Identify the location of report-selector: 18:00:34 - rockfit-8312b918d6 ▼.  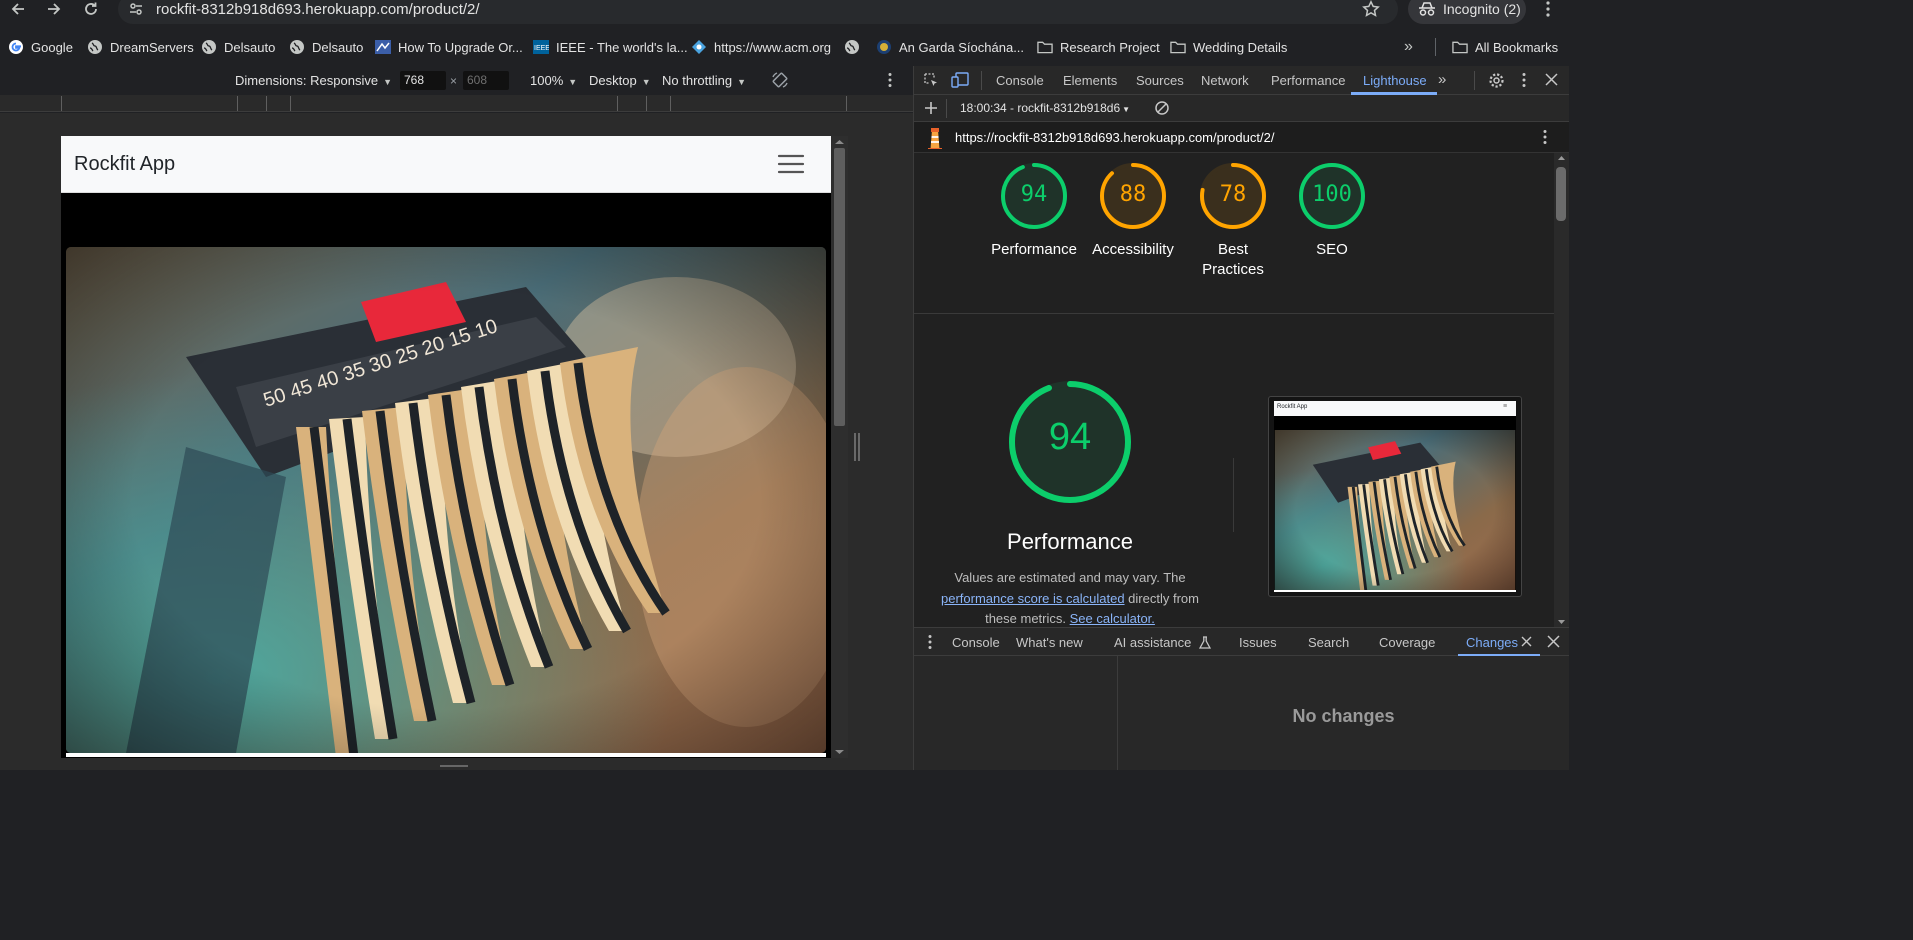
(1045, 108).